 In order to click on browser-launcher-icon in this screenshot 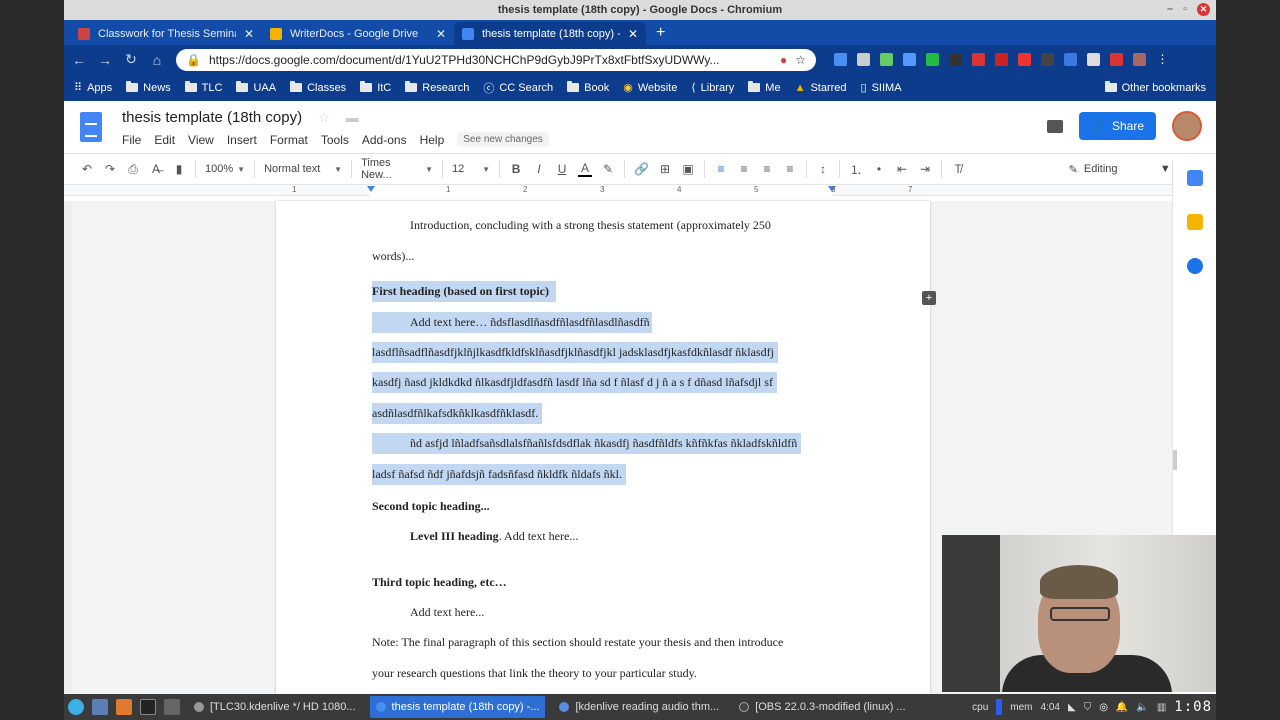, I will do `click(124, 707)`.